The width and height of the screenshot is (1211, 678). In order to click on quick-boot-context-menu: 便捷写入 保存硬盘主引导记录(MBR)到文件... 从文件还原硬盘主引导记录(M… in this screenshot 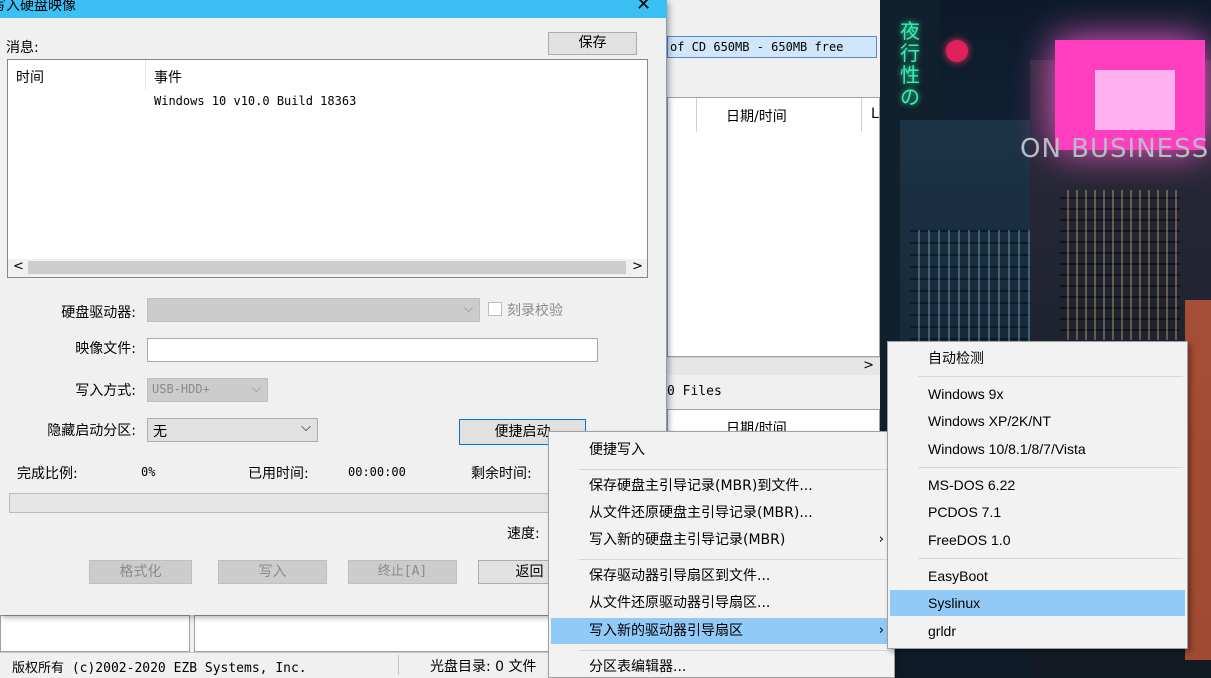, I will do `click(721, 554)`.